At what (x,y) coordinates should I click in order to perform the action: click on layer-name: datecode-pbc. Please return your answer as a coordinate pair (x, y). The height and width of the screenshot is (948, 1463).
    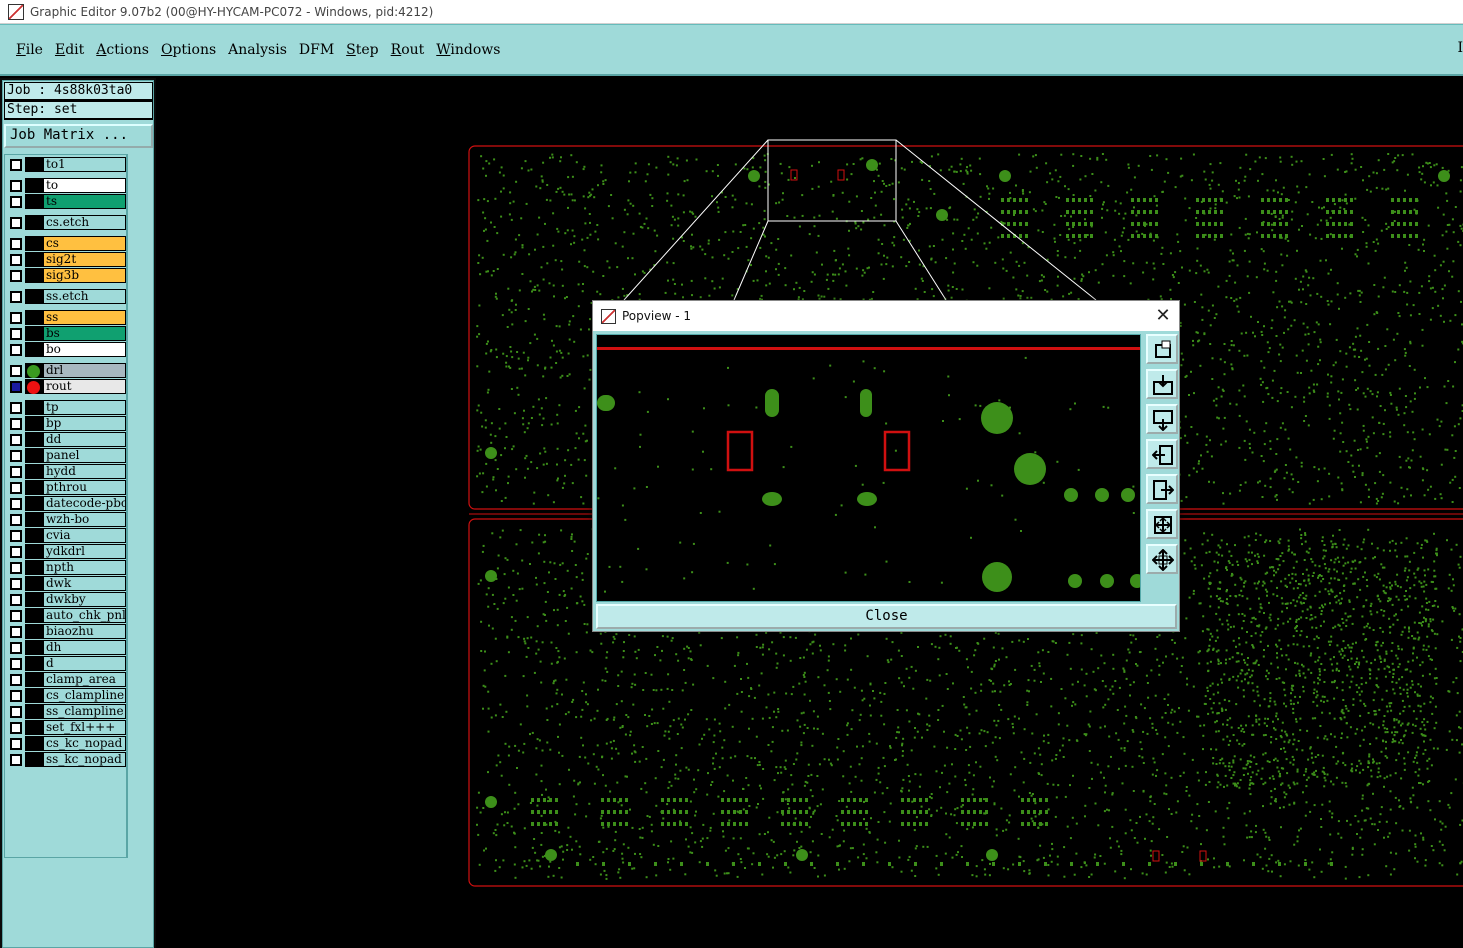
    Looking at the image, I should click on (84, 503).